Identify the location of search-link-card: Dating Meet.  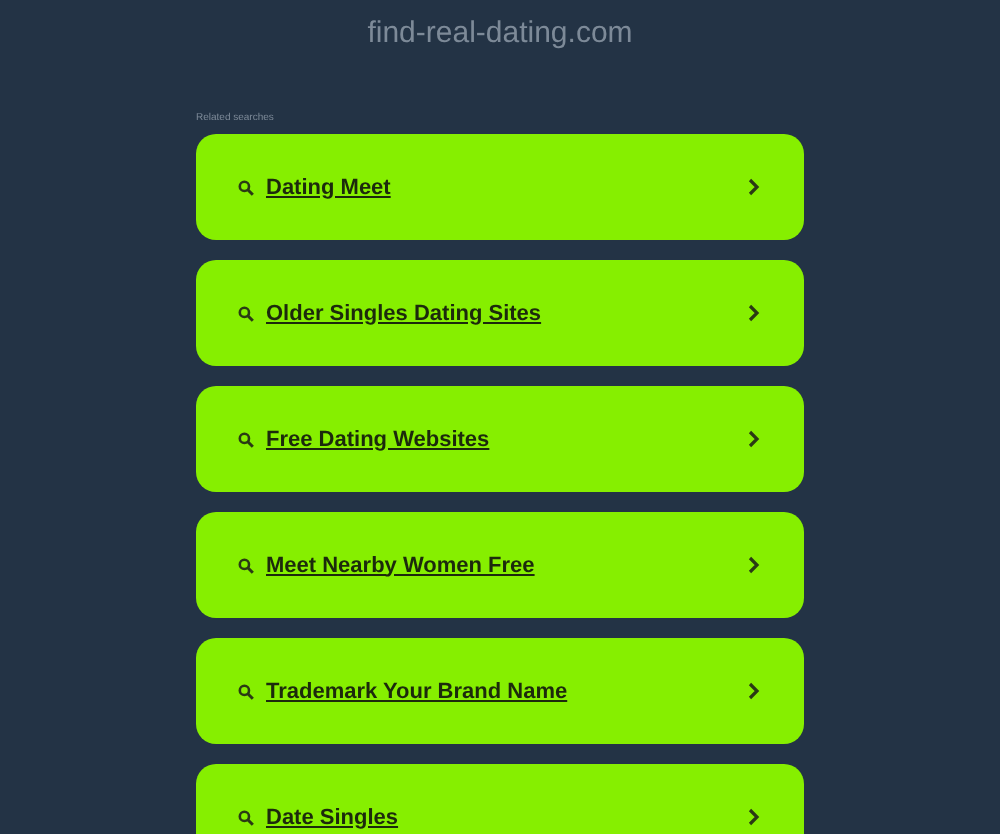
(500, 187).